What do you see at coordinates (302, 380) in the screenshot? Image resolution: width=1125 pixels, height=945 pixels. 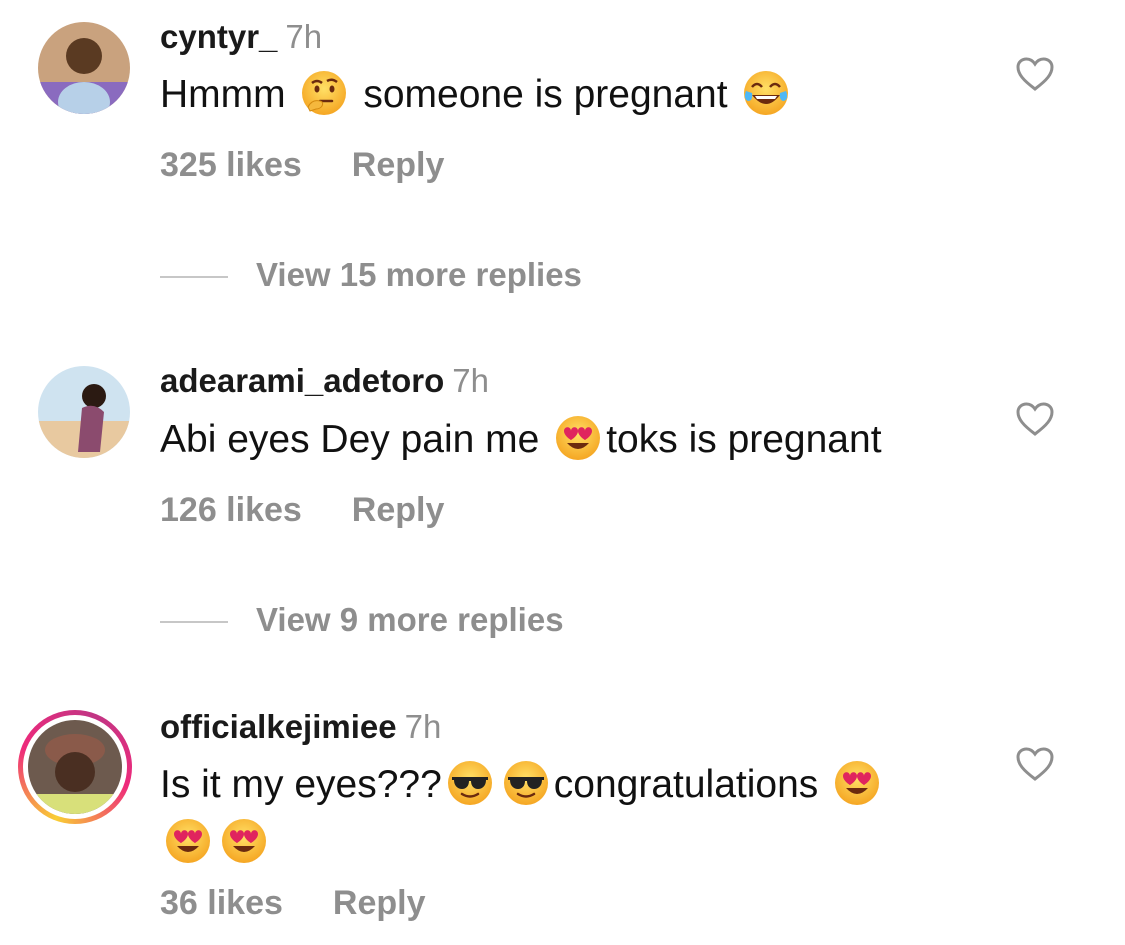 I see `username: adearami_adetoro` at bounding box center [302, 380].